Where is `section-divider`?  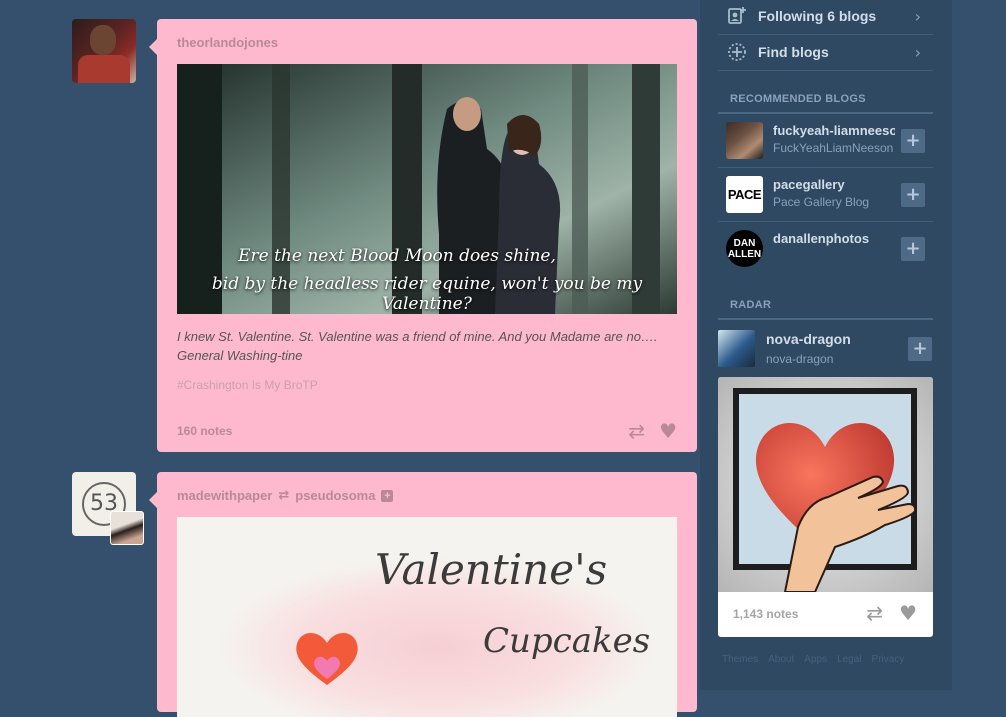 section-divider is located at coordinates (825, 319).